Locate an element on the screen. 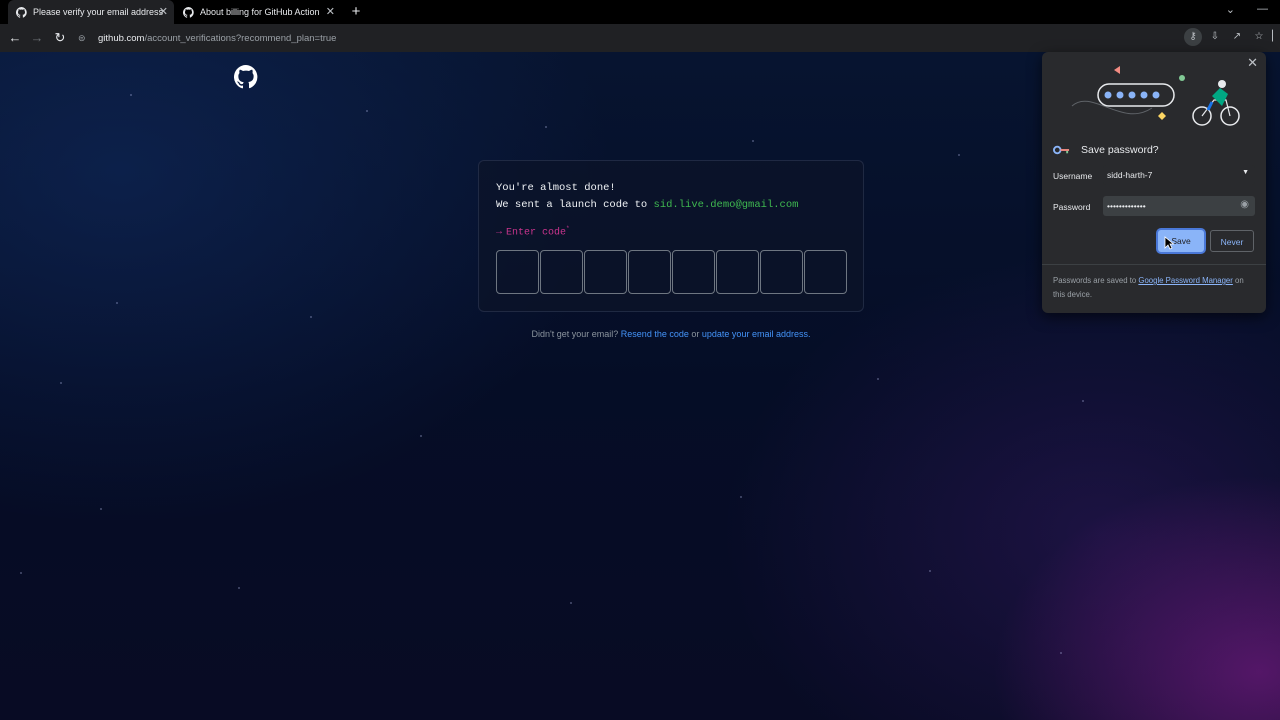  toolbar-actions: ⚷ ⇩ ↗ ☆ ▏ is located at coordinates (1232, 37).